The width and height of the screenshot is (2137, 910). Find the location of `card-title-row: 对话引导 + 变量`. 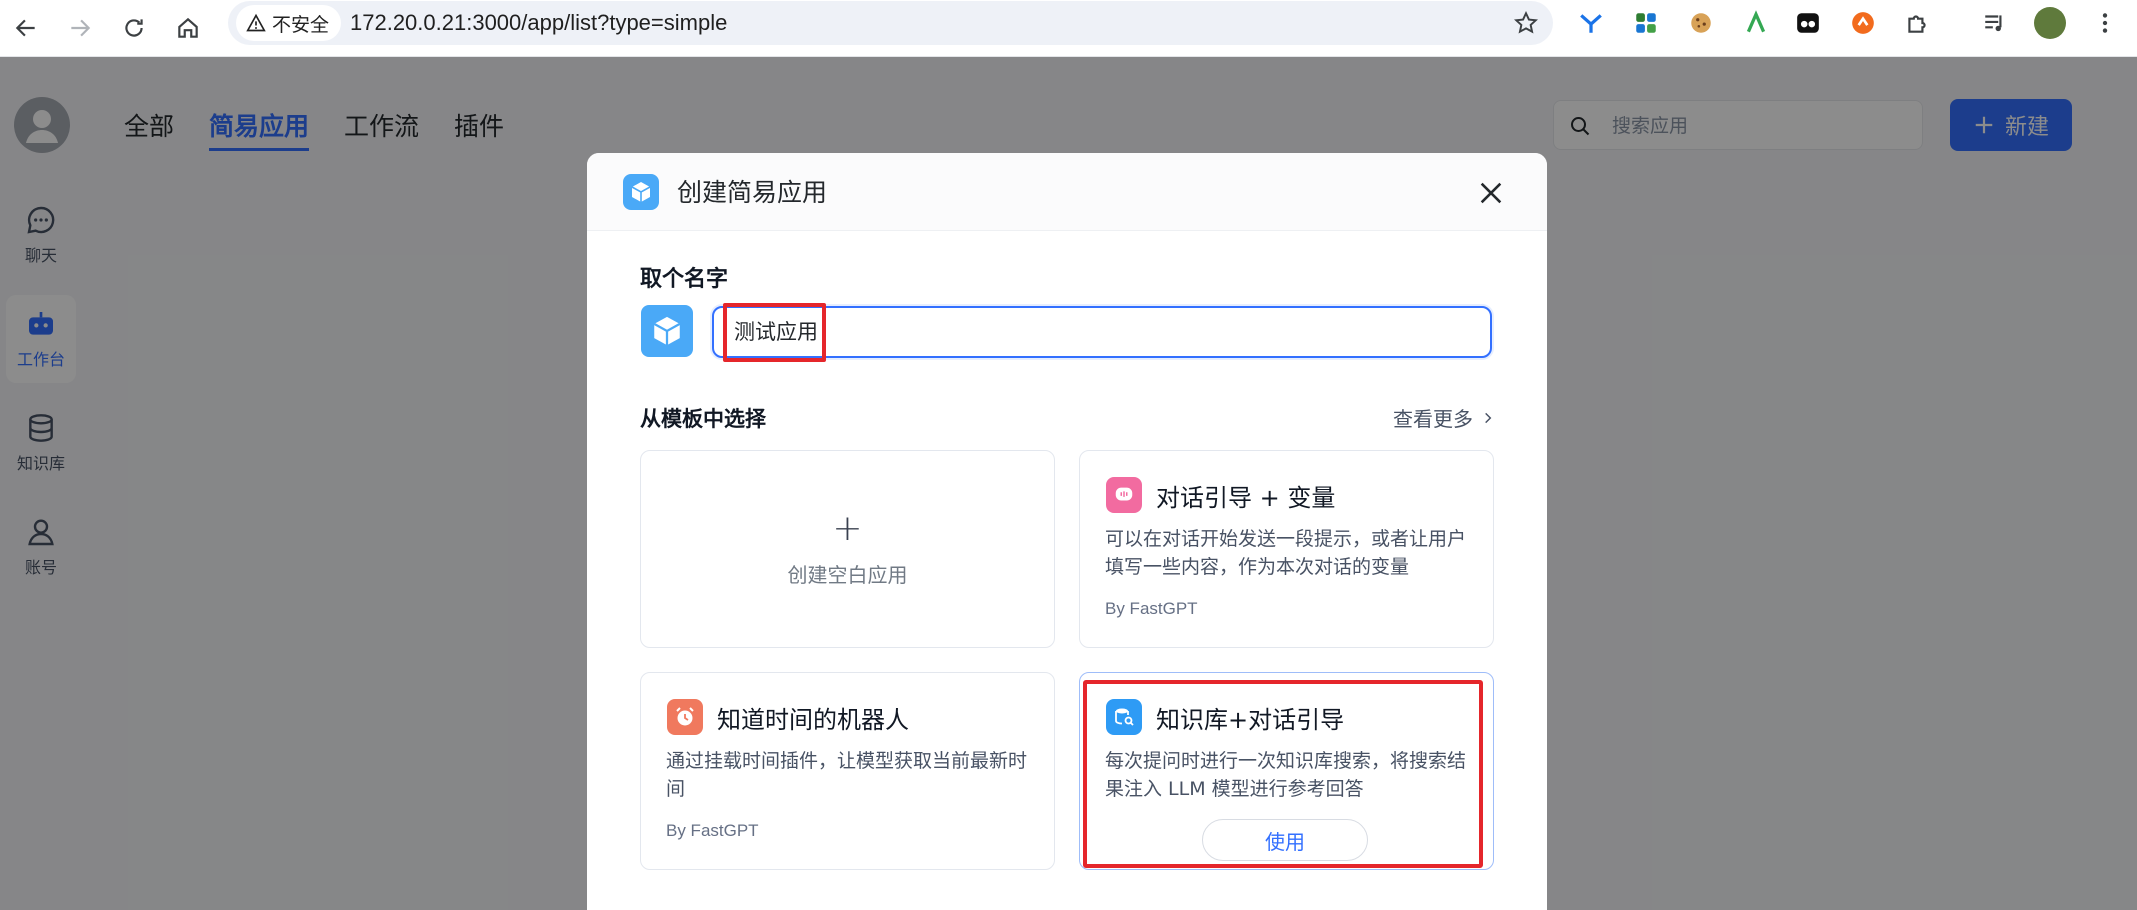

card-title-row: 对话引导 + 变量 is located at coordinates (1220, 495).